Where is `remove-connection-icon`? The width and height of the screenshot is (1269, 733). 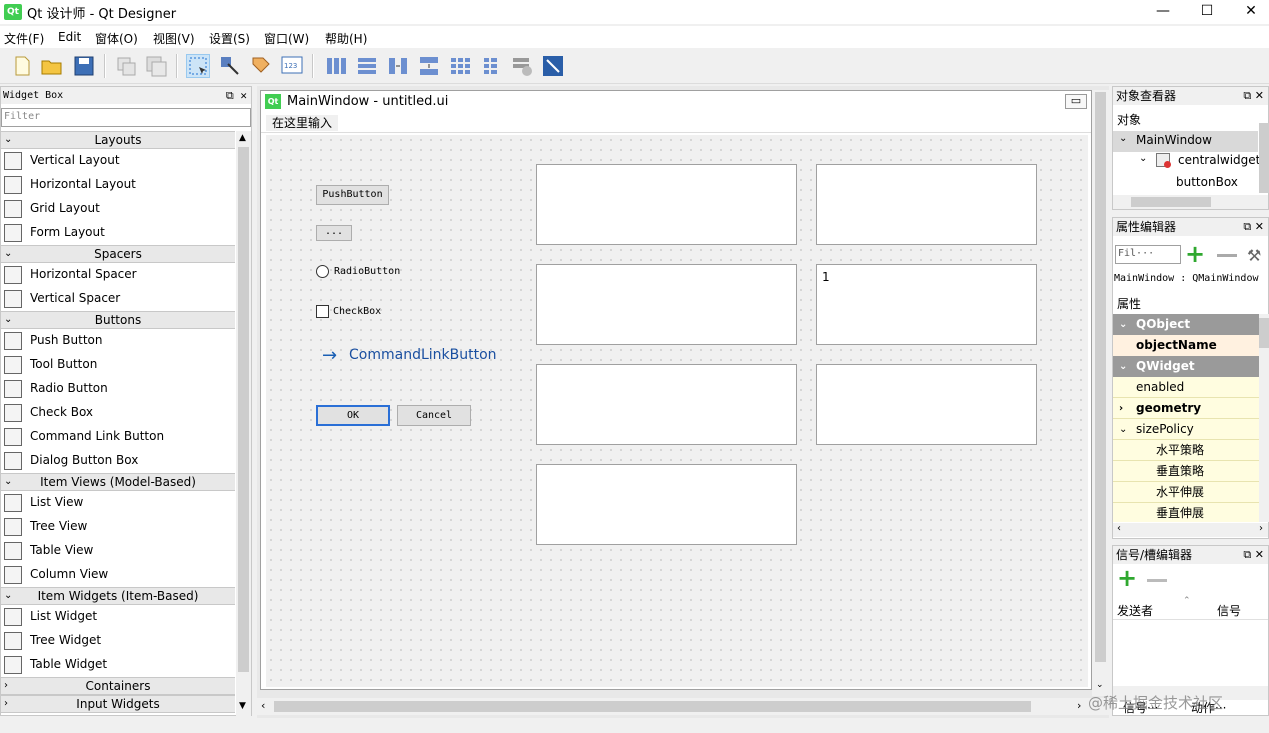 remove-connection-icon is located at coordinates (1157, 580).